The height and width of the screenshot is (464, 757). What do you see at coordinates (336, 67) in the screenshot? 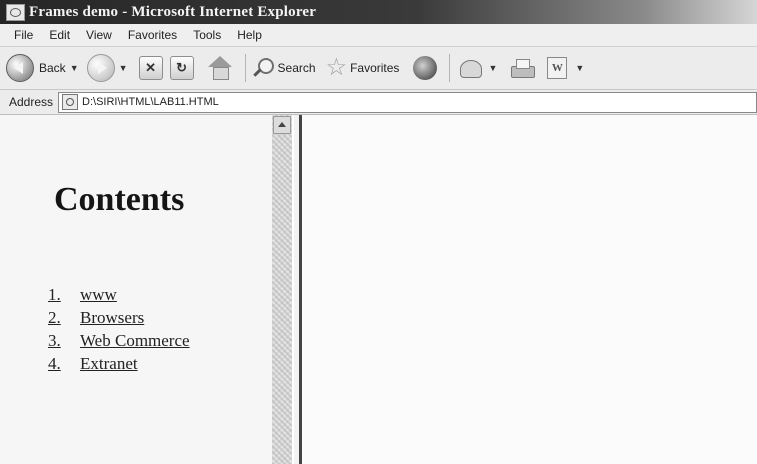
I see `favorites-star-icon: ☆` at bounding box center [336, 67].